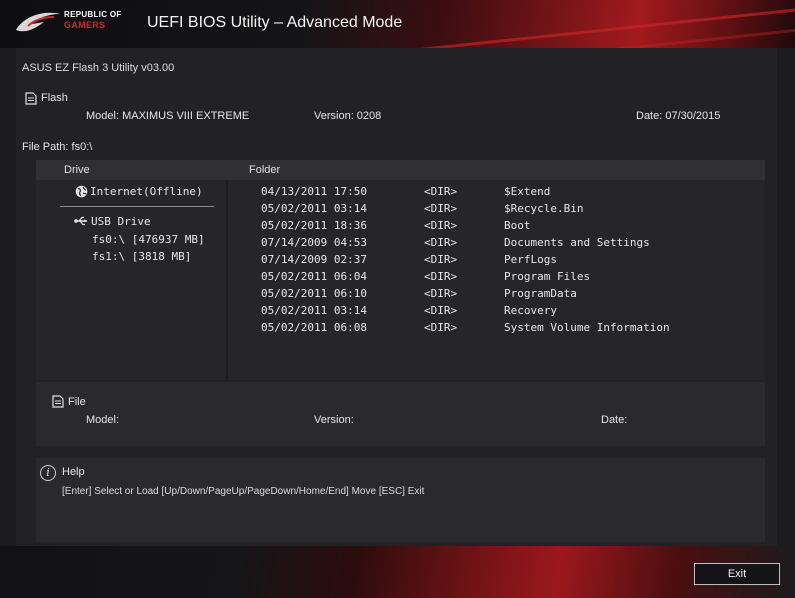  Describe the element at coordinates (334, 420) in the screenshot. I see `file-version: Version:` at that location.